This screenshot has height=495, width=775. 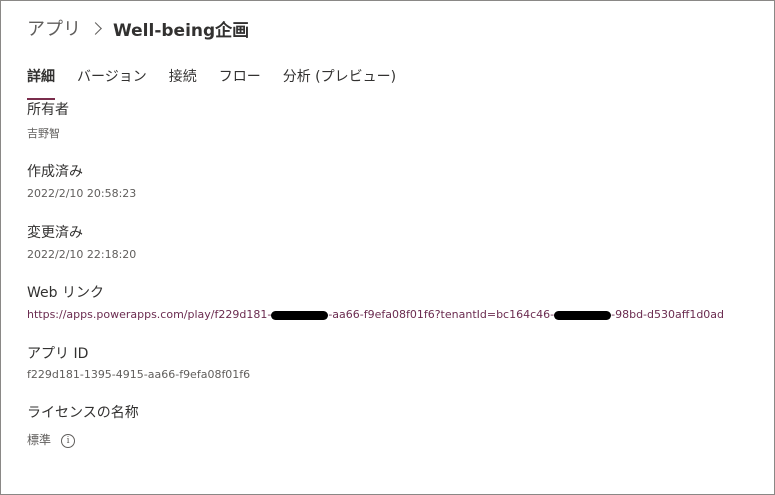 What do you see at coordinates (112, 80) in the screenshot?
I see `tab-versions: バージョン` at bounding box center [112, 80].